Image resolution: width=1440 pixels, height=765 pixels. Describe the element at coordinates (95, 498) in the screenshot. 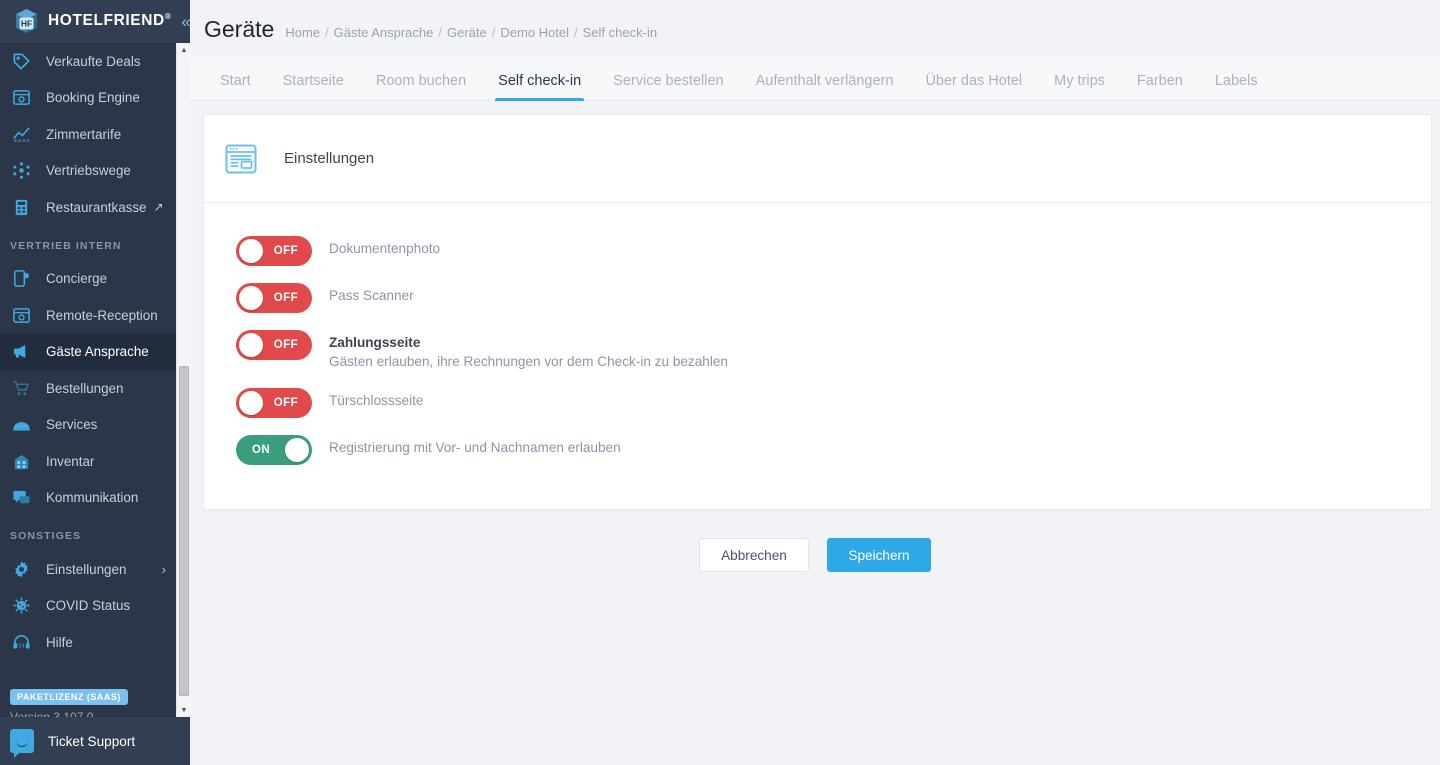

I see `sidebar-item-kommunikation: Kommunikation` at that location.